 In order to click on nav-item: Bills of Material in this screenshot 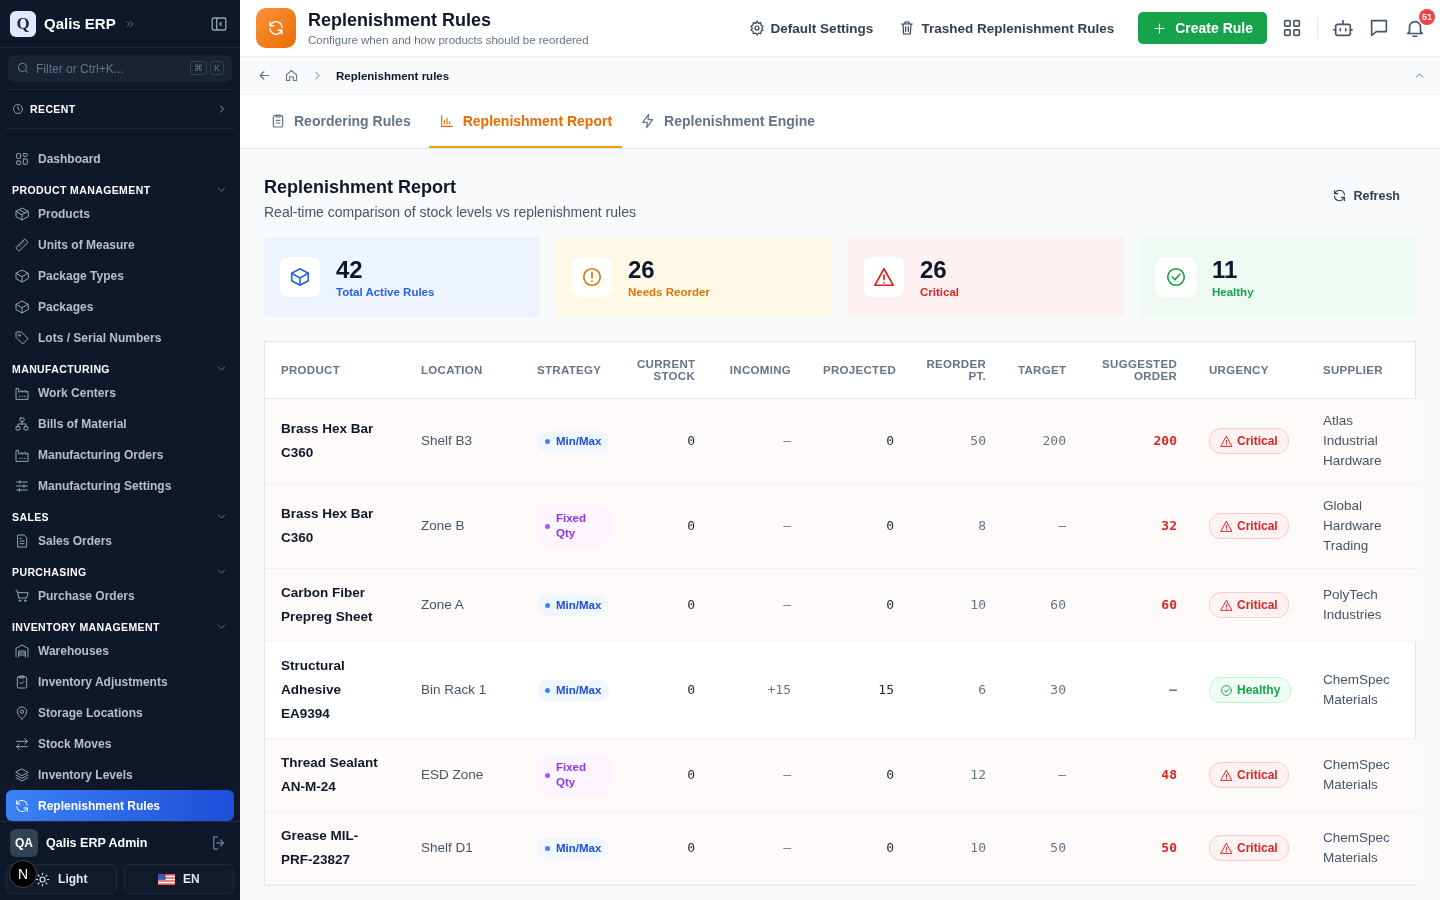, I will do `click(120, 423)`.